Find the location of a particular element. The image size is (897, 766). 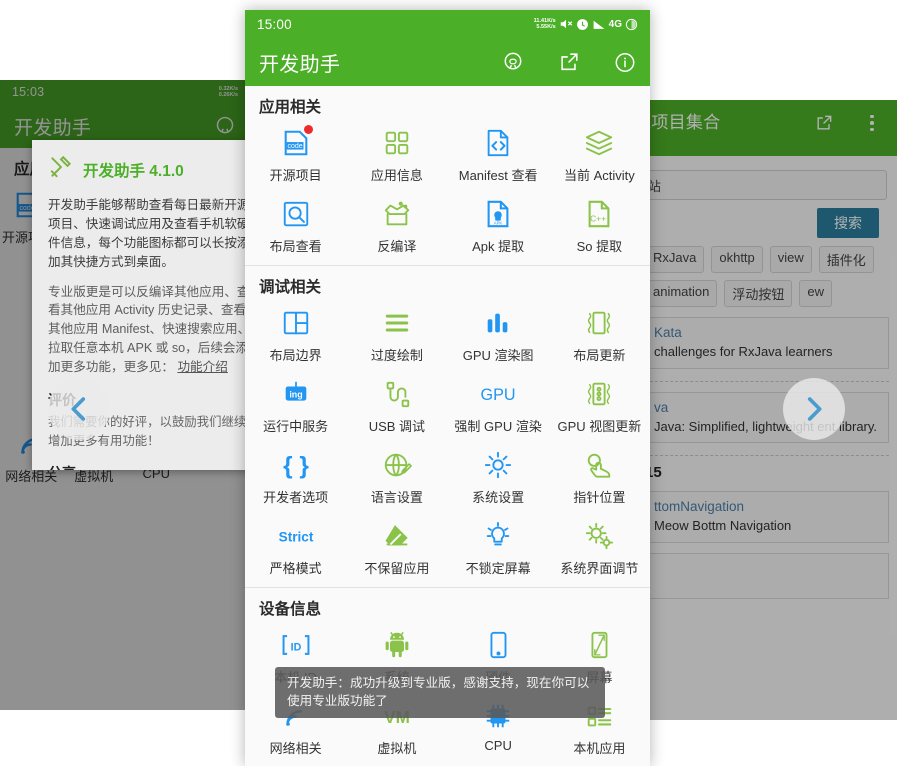

project-title: va is located at coordinates (661, 407).